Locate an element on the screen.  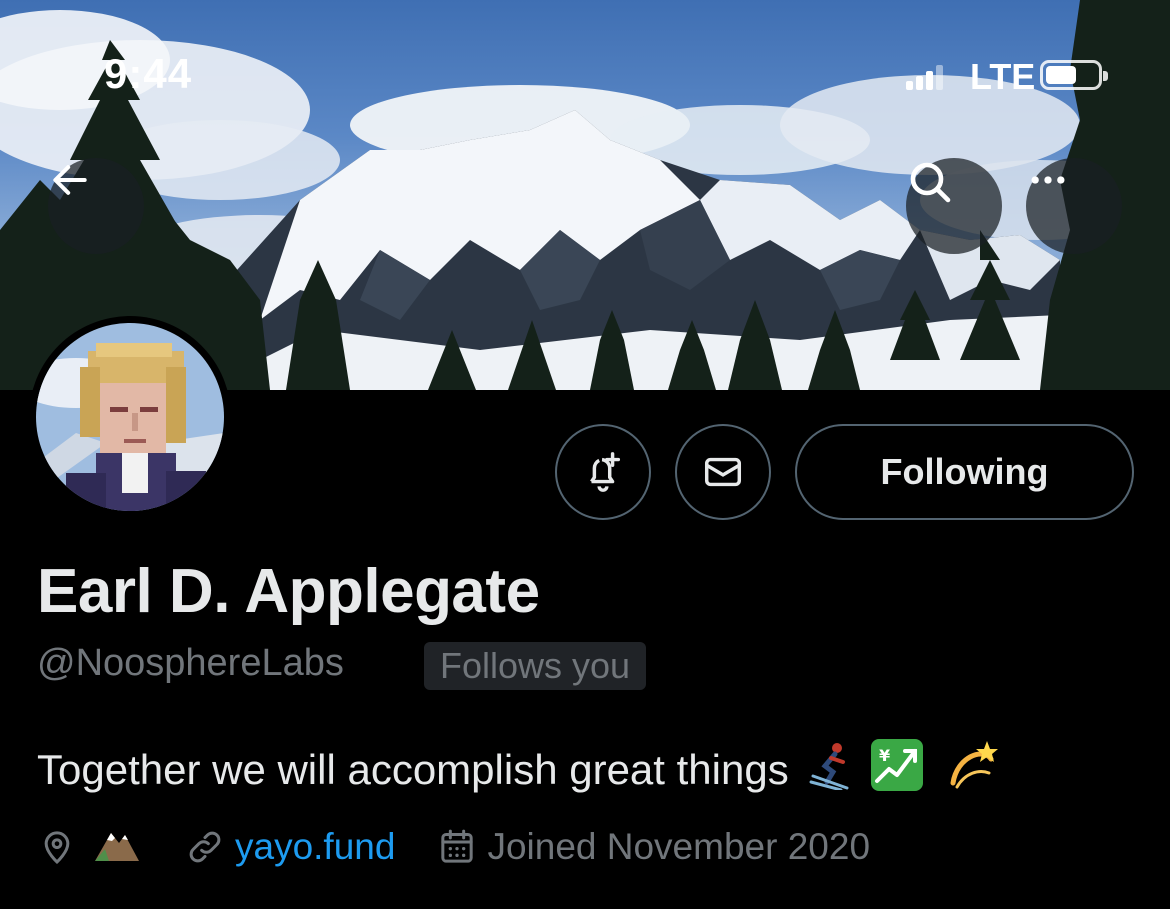
arrow-left-icon is located at coordinates (70, 180).